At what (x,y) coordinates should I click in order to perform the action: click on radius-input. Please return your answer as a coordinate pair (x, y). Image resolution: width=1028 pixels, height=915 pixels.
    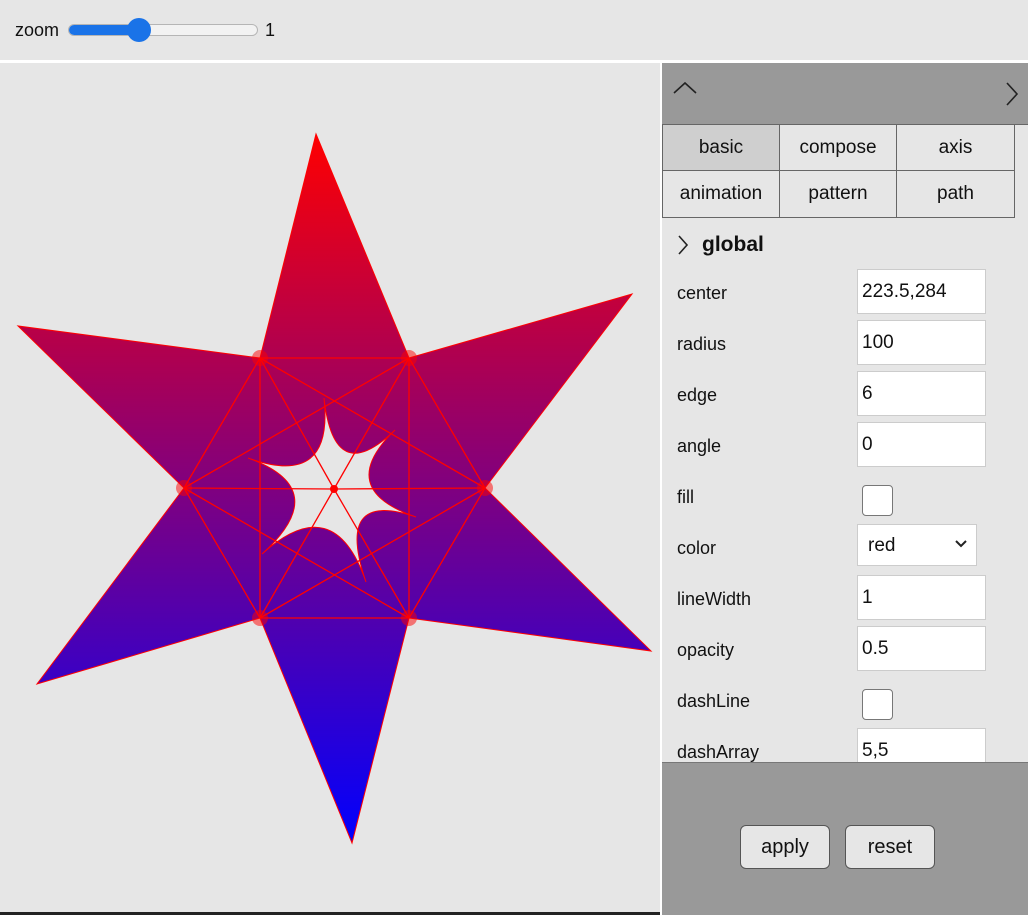
    Looking at the image, I should click on (921, 342).